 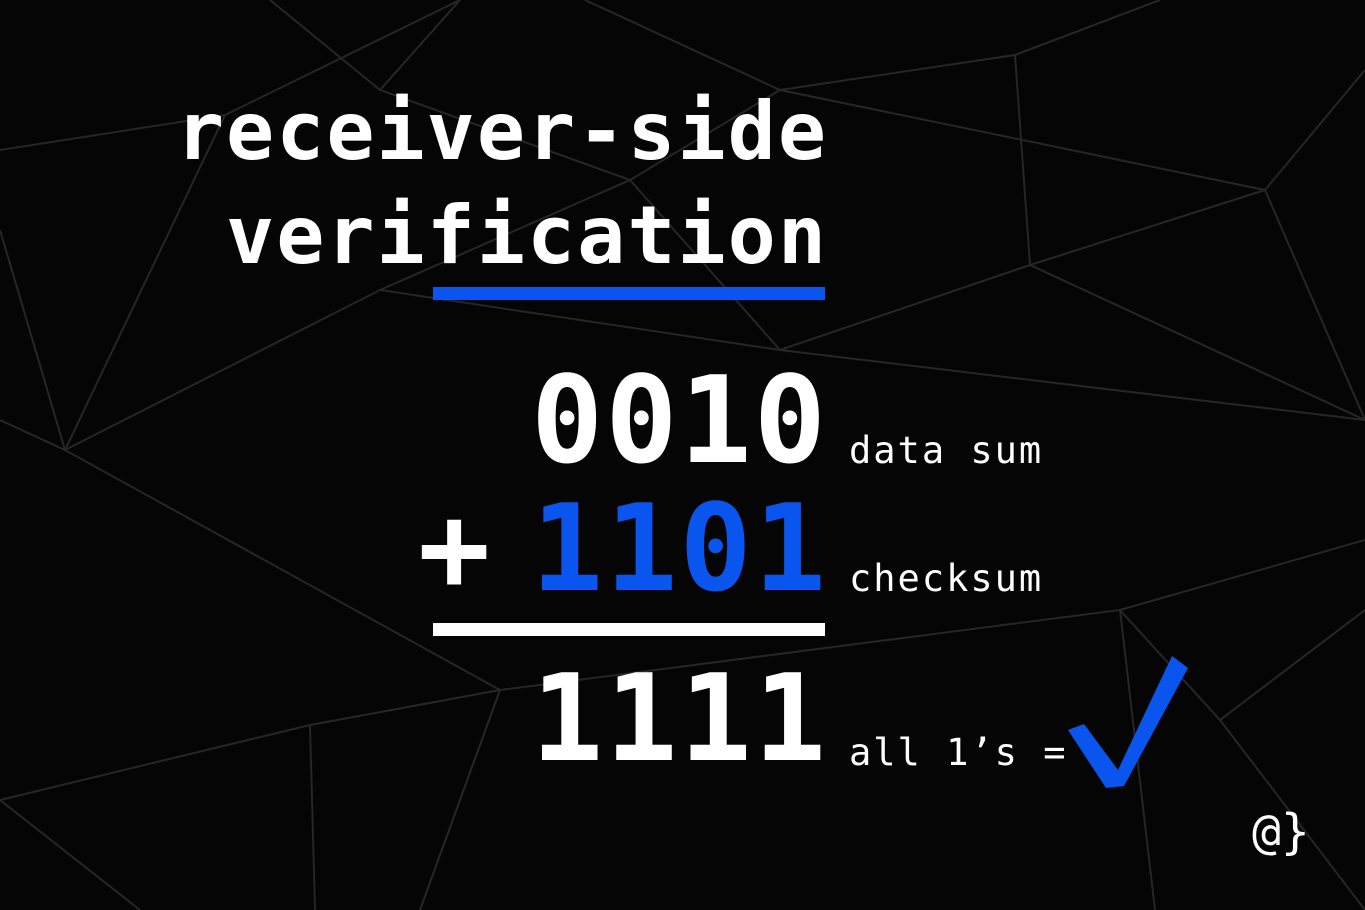 I want to click on operand-data-sum: 0010, so click(x=679, y=421).